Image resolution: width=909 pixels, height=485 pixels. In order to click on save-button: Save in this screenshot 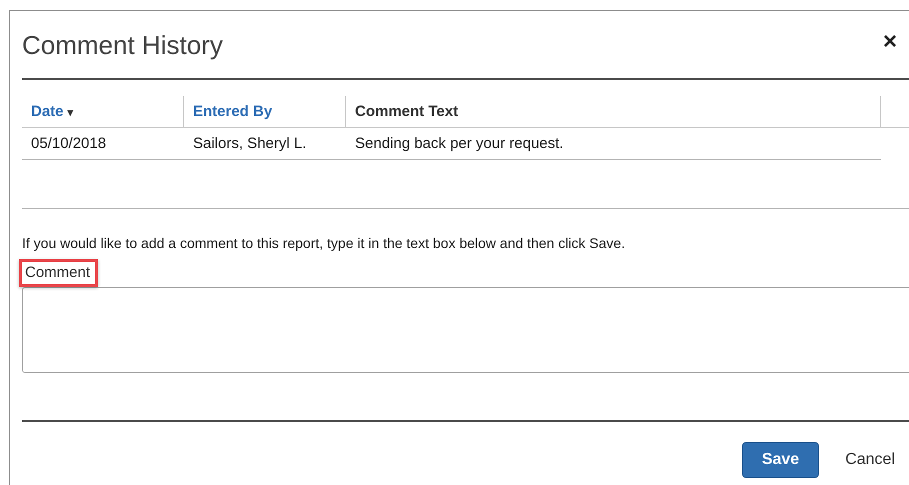, I will do `click(781, 460)`.